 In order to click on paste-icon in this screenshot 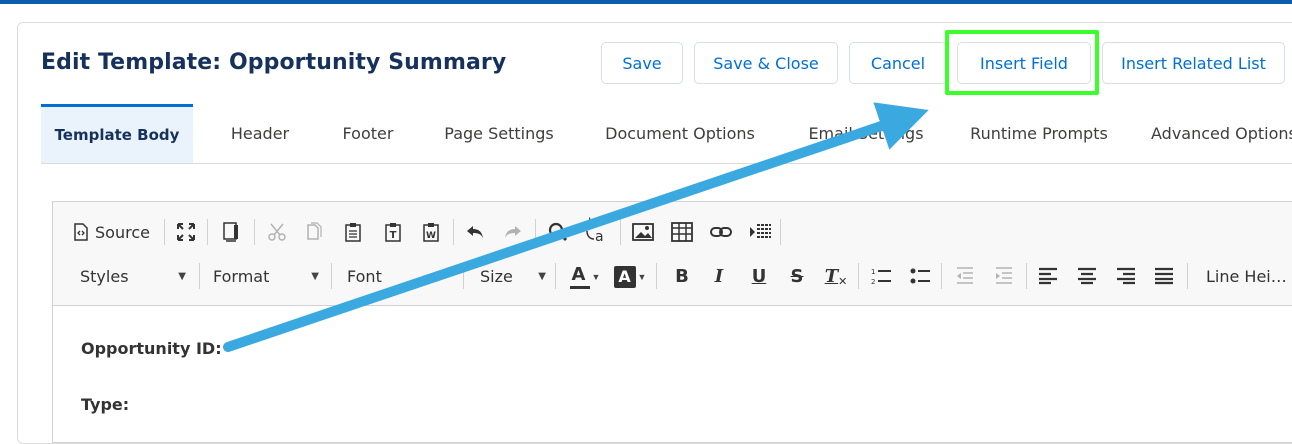, I will do `click(353, 232)`.